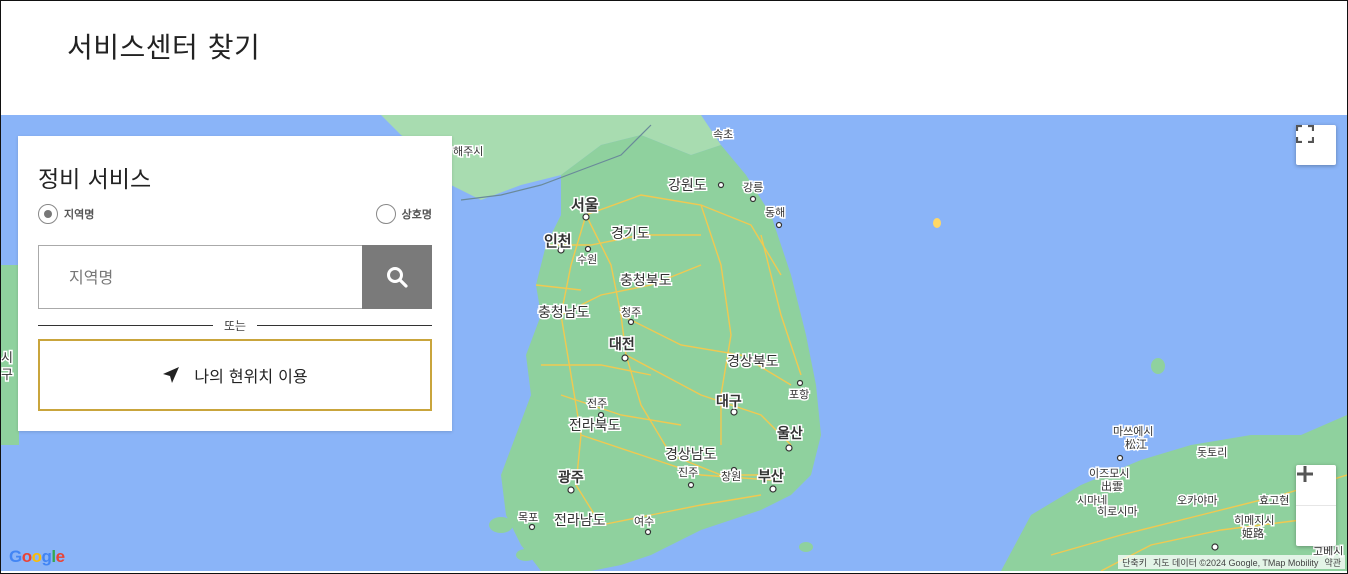 This screenshot has height=574, width=1348. Describe the element at coordinates (790, 433) in the screenshot. I see `map-label-ulsan: 울산` at that location.